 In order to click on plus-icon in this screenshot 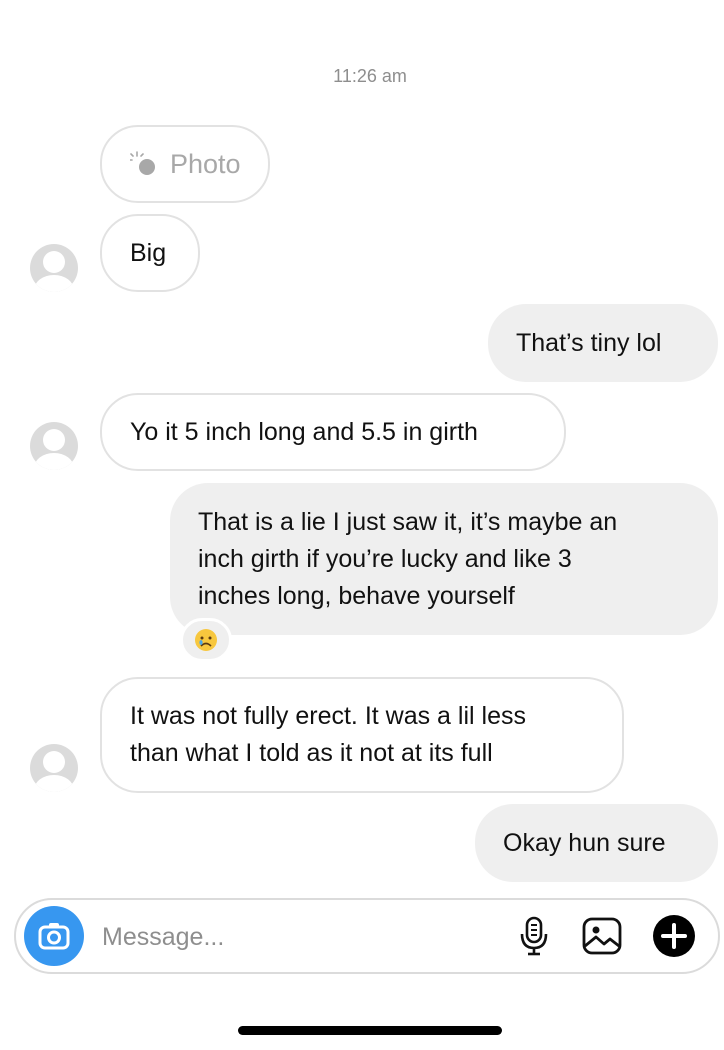, I will do `click(674, 936)`.